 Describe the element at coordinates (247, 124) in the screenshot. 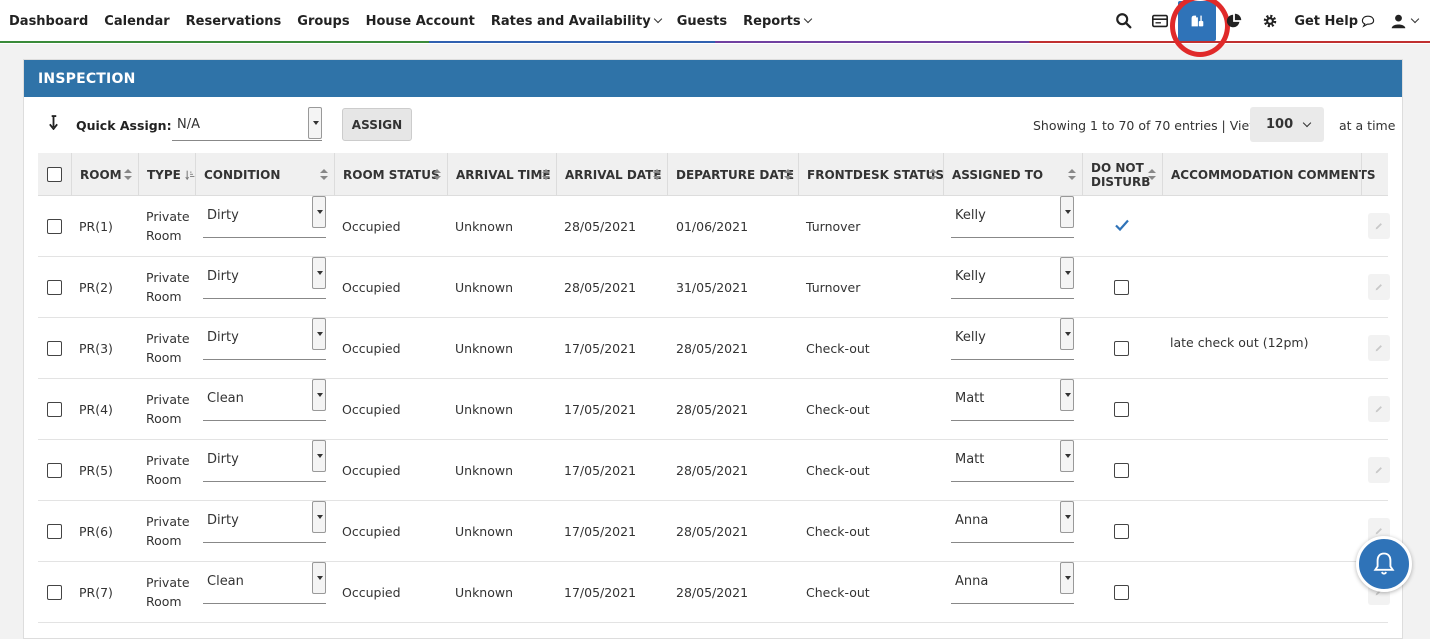

I see `quick-assign-select: N/A` at that location.